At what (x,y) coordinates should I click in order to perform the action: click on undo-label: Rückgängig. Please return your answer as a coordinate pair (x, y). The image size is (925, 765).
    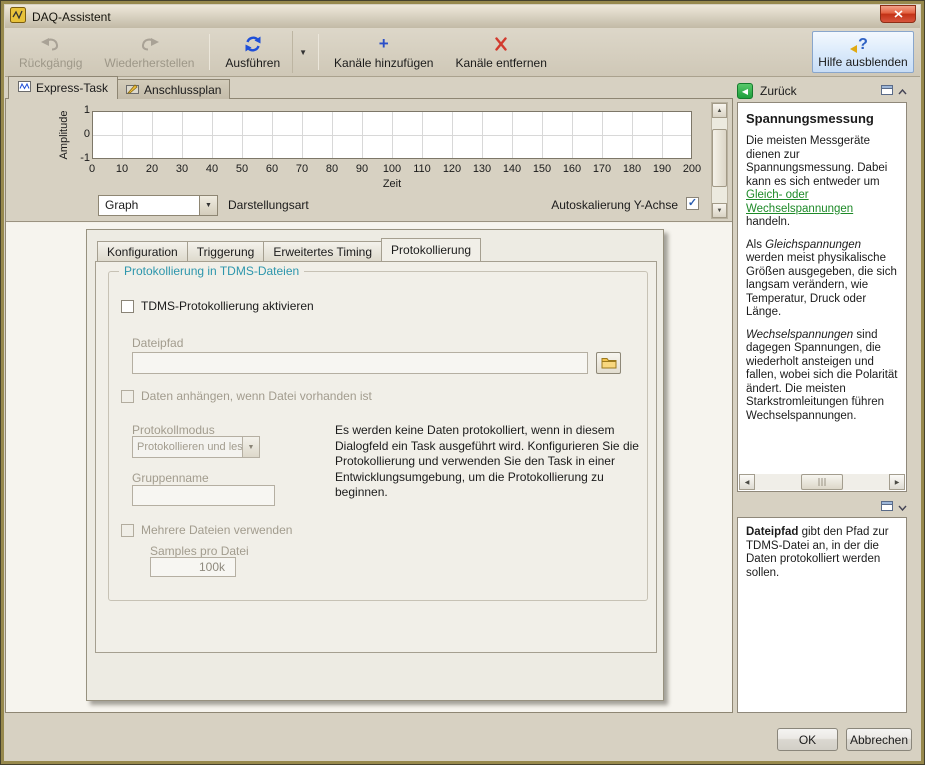
    Looking at the image, I should click on (51, 62).